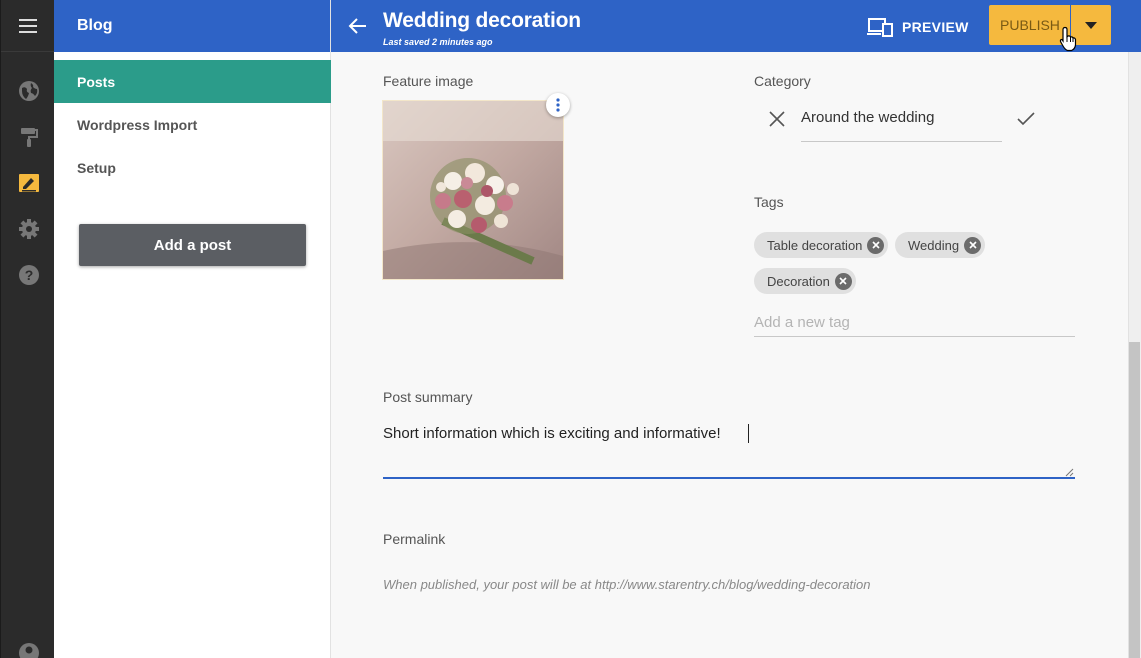  Describe the element at coordinates (96, 81) in the screenshot. I see `sidebar-item-label: Posts` at that location.